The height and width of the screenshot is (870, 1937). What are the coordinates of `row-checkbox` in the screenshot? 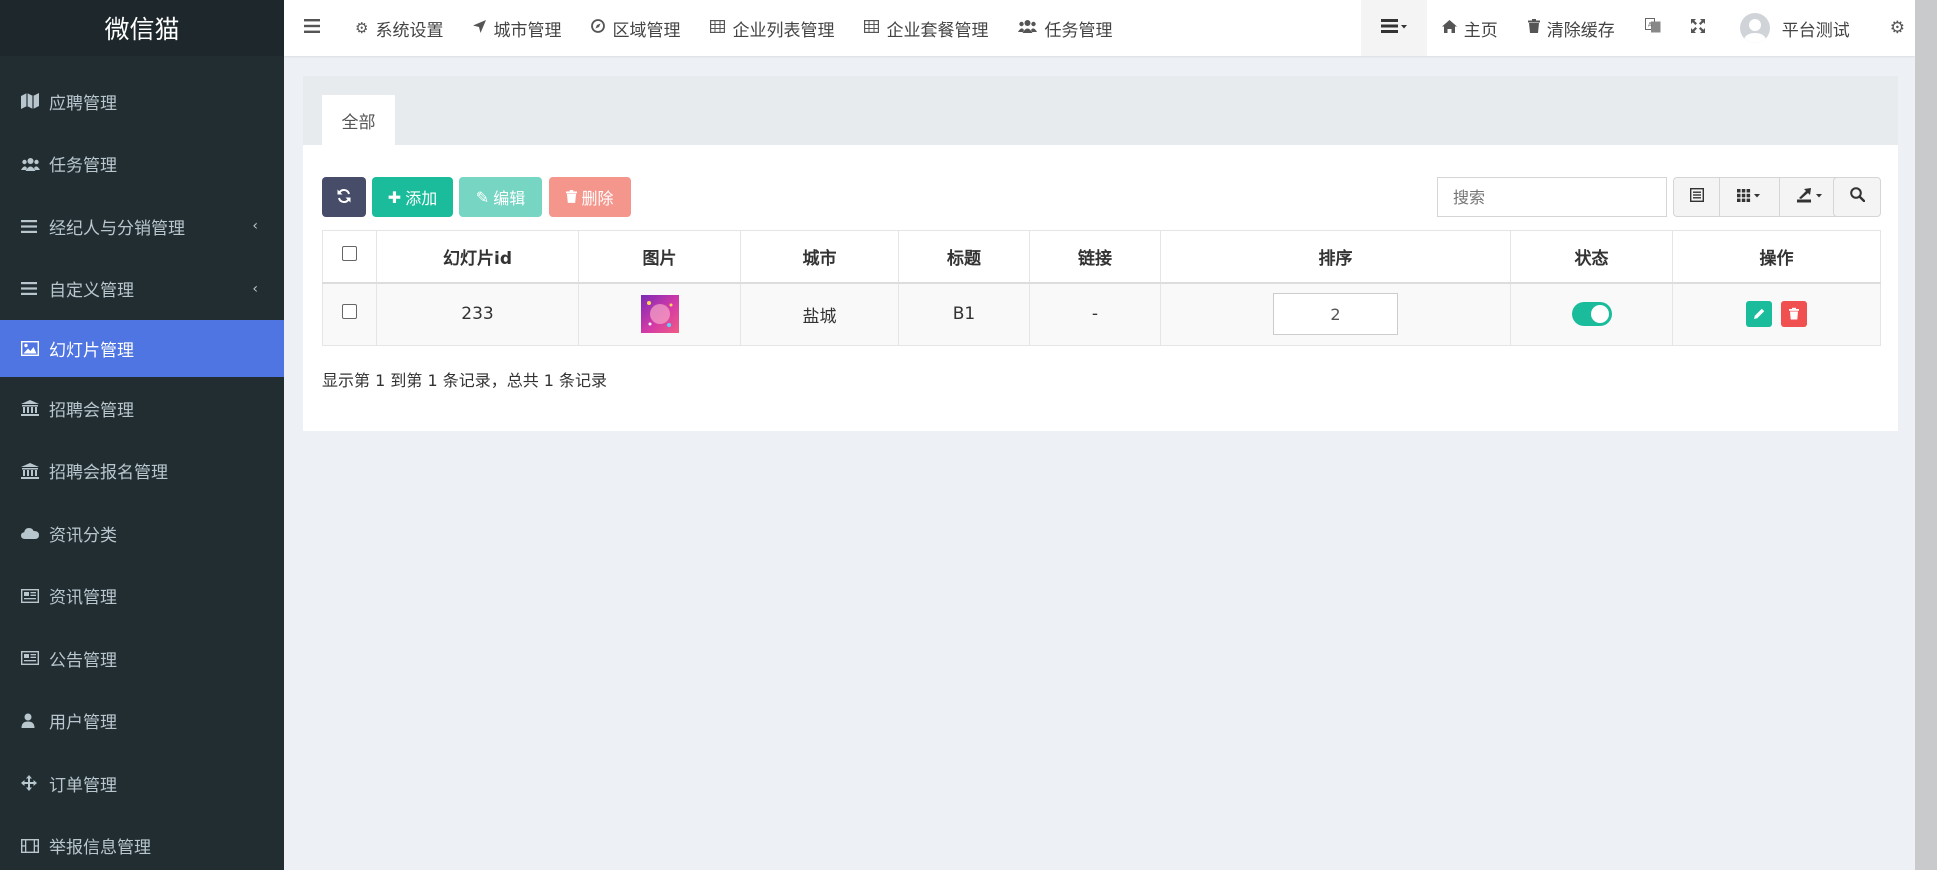 It's located at (349, 312).